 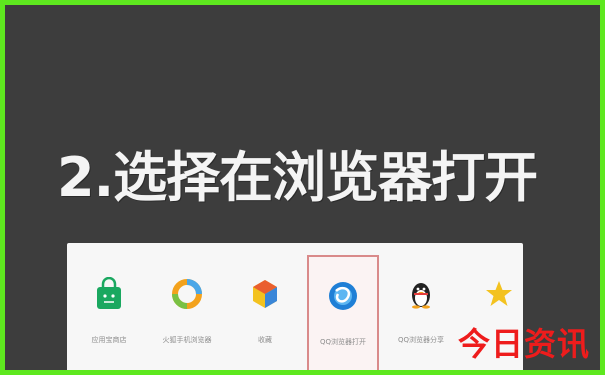 I want to click on hexagon-icon, so click(x=265, y=294).